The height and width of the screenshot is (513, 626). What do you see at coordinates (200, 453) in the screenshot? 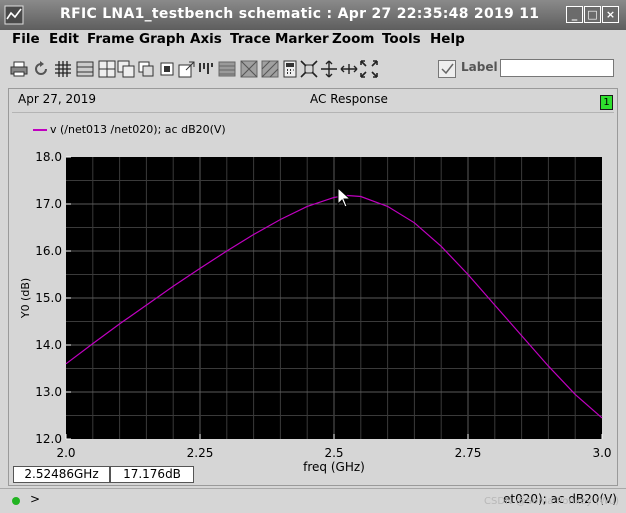
I see `x-tick-label: 2.25` at bounding box center [200, 453].